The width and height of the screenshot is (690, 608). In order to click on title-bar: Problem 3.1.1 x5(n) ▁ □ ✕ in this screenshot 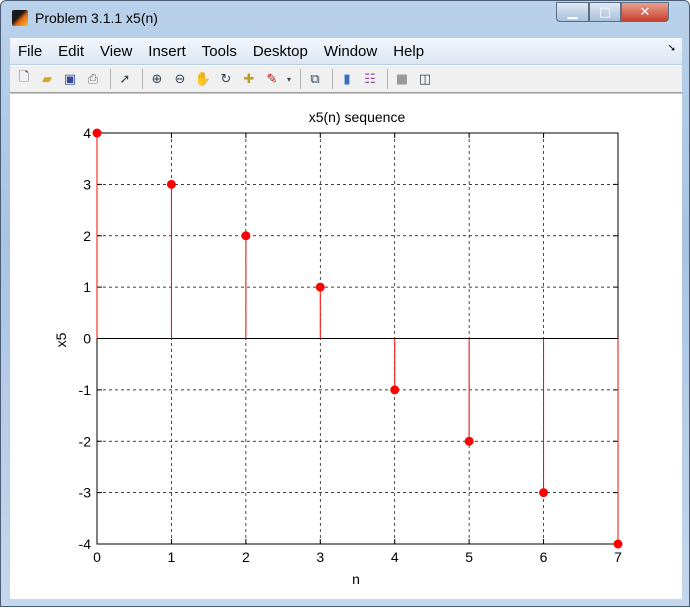, I will do `click(345, 18)`.